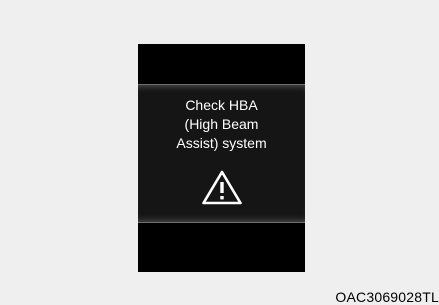 The width and height of the screenshot is (439, 305). Describe the element at coordinates (221, 143) in the screenshot. I see `warning-message-line-3: Assist) system` at that location.